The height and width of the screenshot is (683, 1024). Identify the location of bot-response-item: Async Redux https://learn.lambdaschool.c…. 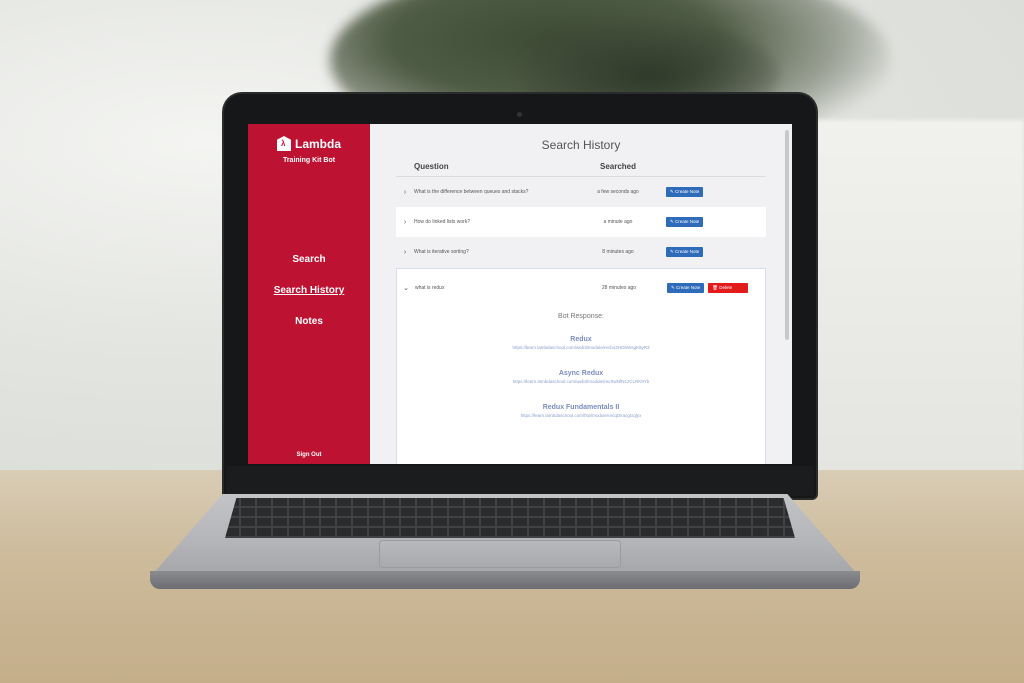
(581, 377).